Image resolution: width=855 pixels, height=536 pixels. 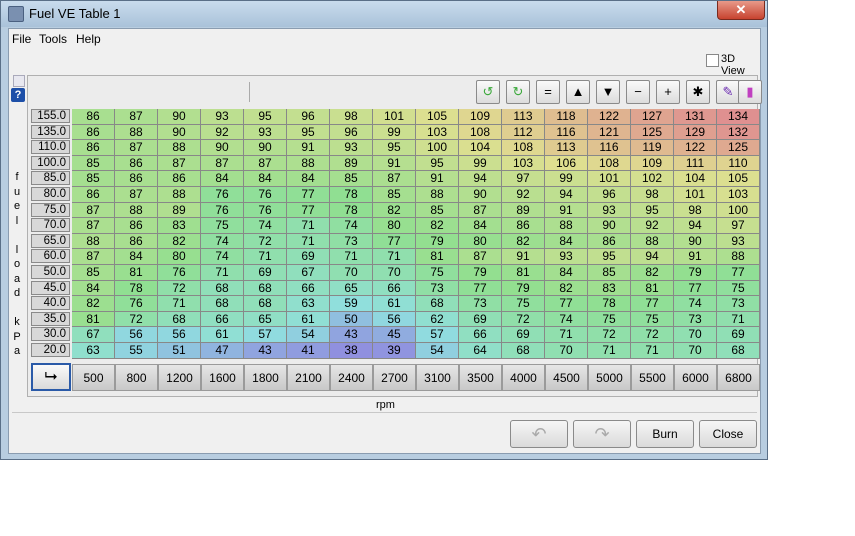 What do you see at coordinates (480, 117) in the screenshot?
I see `ve-cell: 109` at bounding box center [480, 117].